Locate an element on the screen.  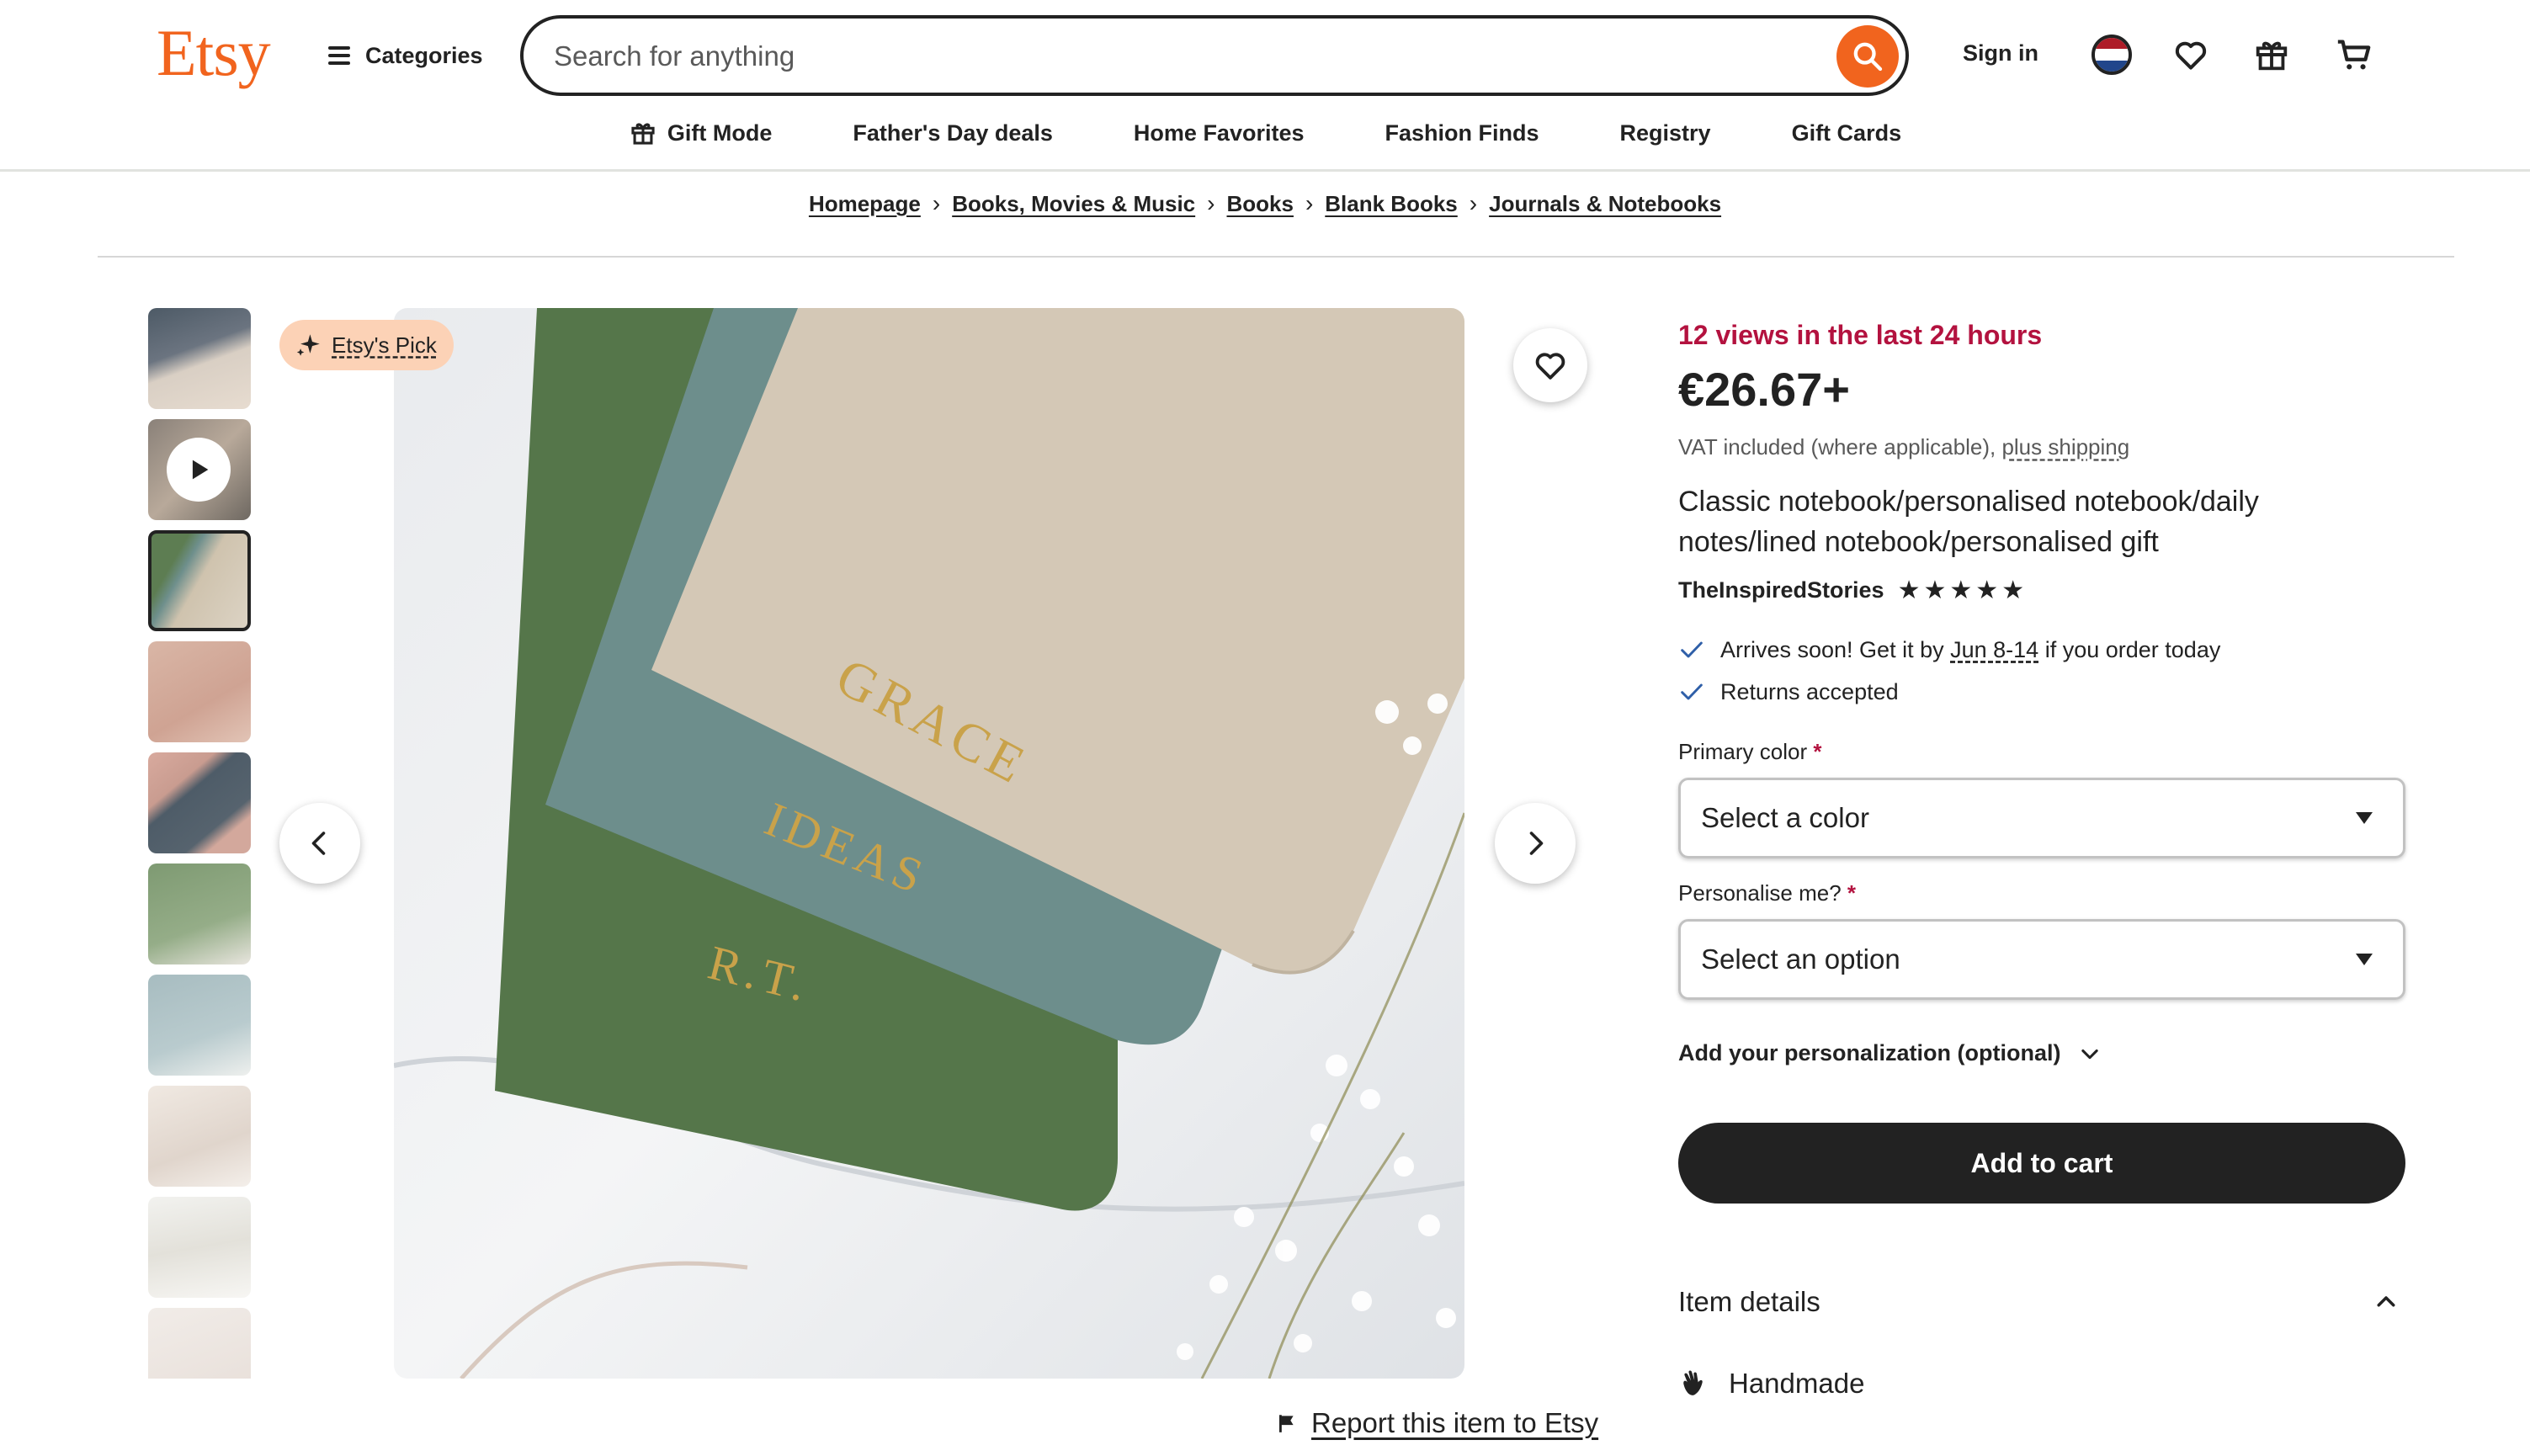
arrives-text: Arrives soon! Get it by is located at coordinates (1832, 649).